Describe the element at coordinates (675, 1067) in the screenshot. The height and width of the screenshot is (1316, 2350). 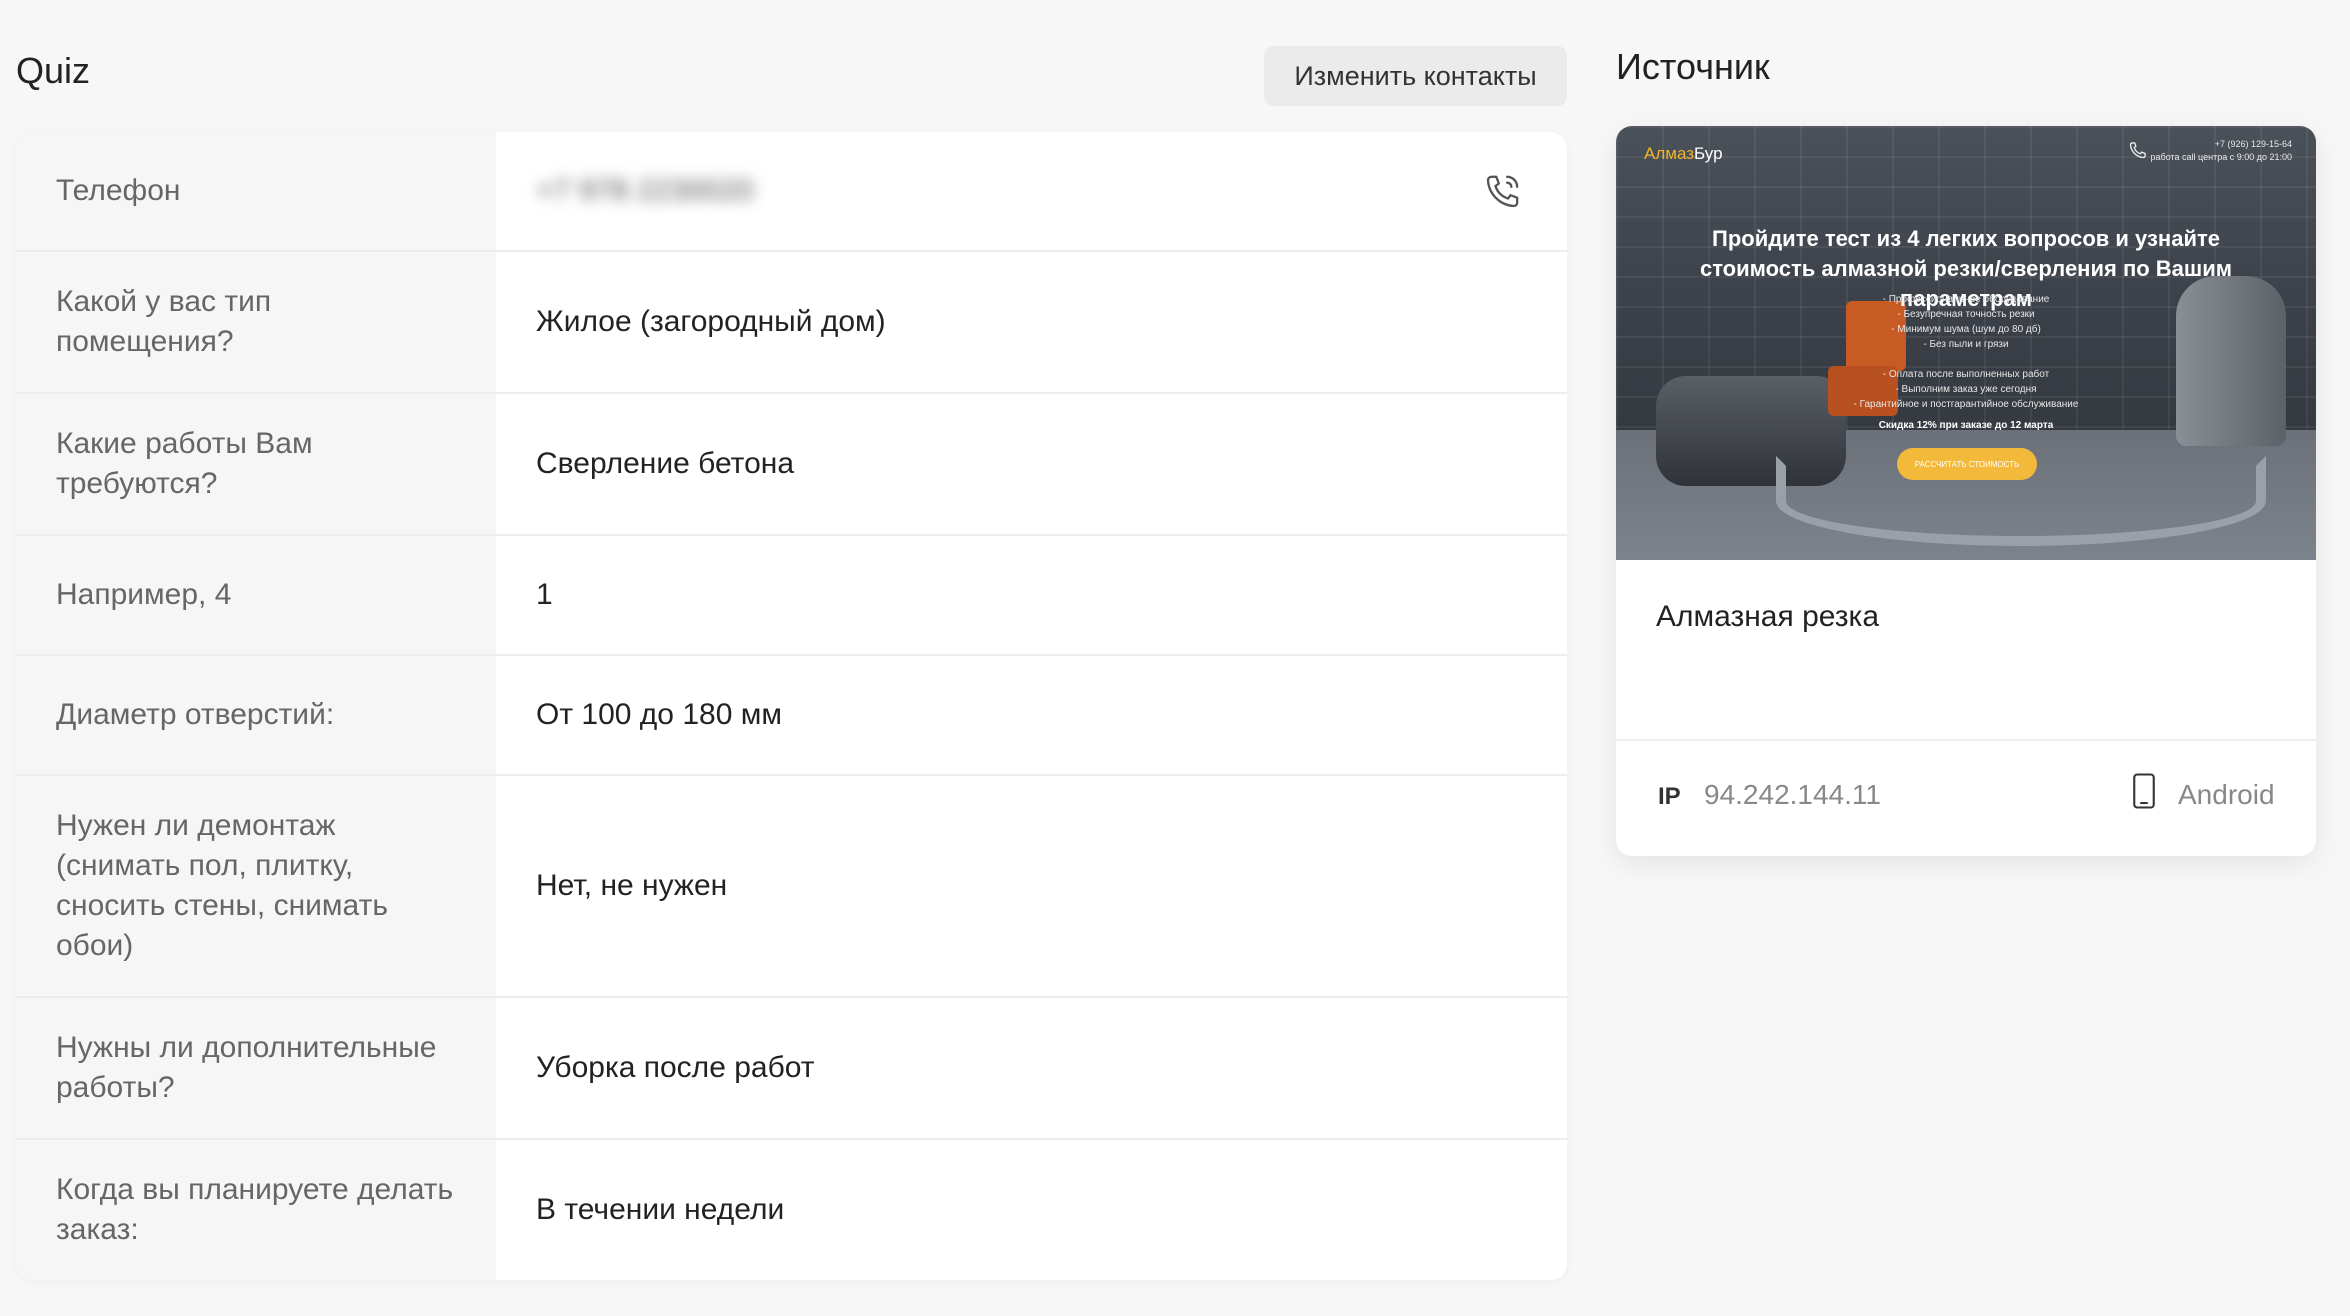
I see `answer-value: Уборка после работ` at that location.